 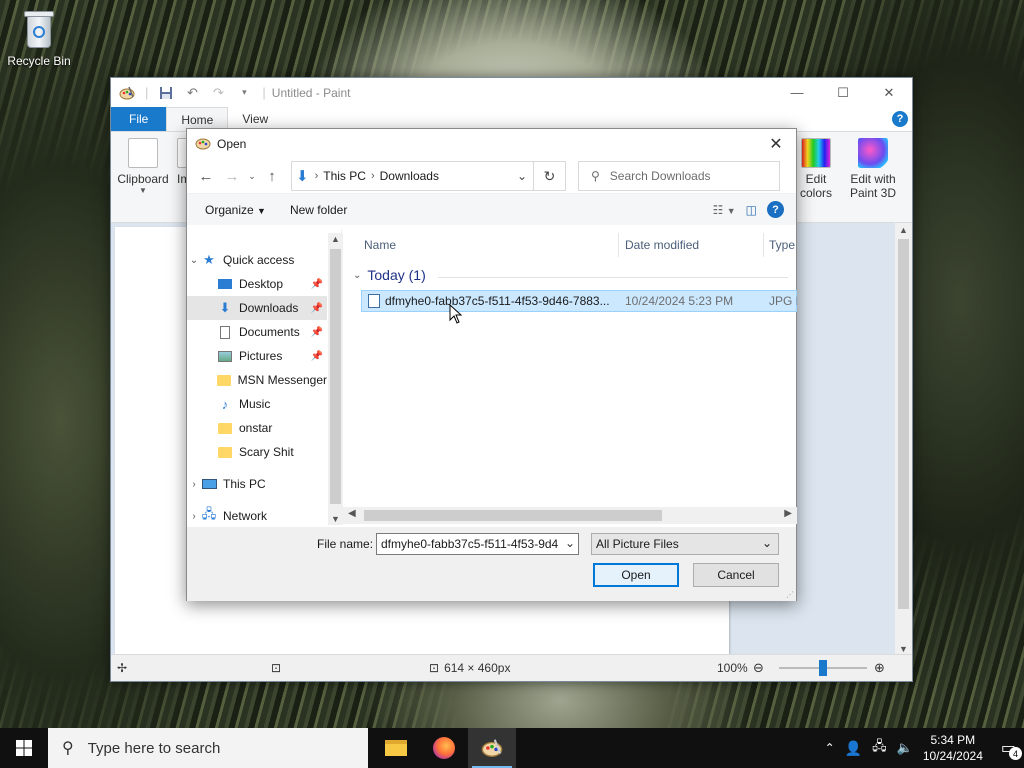 What do you see at coordinates (511, 667) in the screenshot?
I see `statusbar: ✢ ⊡ ⊡ 614 × 460px 100% ⊖ ⊕` at bounding box center [511, 667].